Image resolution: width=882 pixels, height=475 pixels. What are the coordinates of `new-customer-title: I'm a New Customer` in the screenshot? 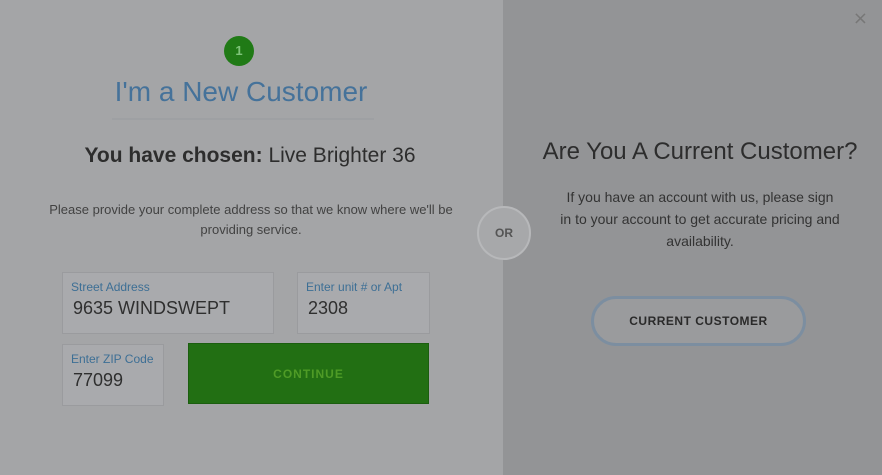 It's located at (241, 91).